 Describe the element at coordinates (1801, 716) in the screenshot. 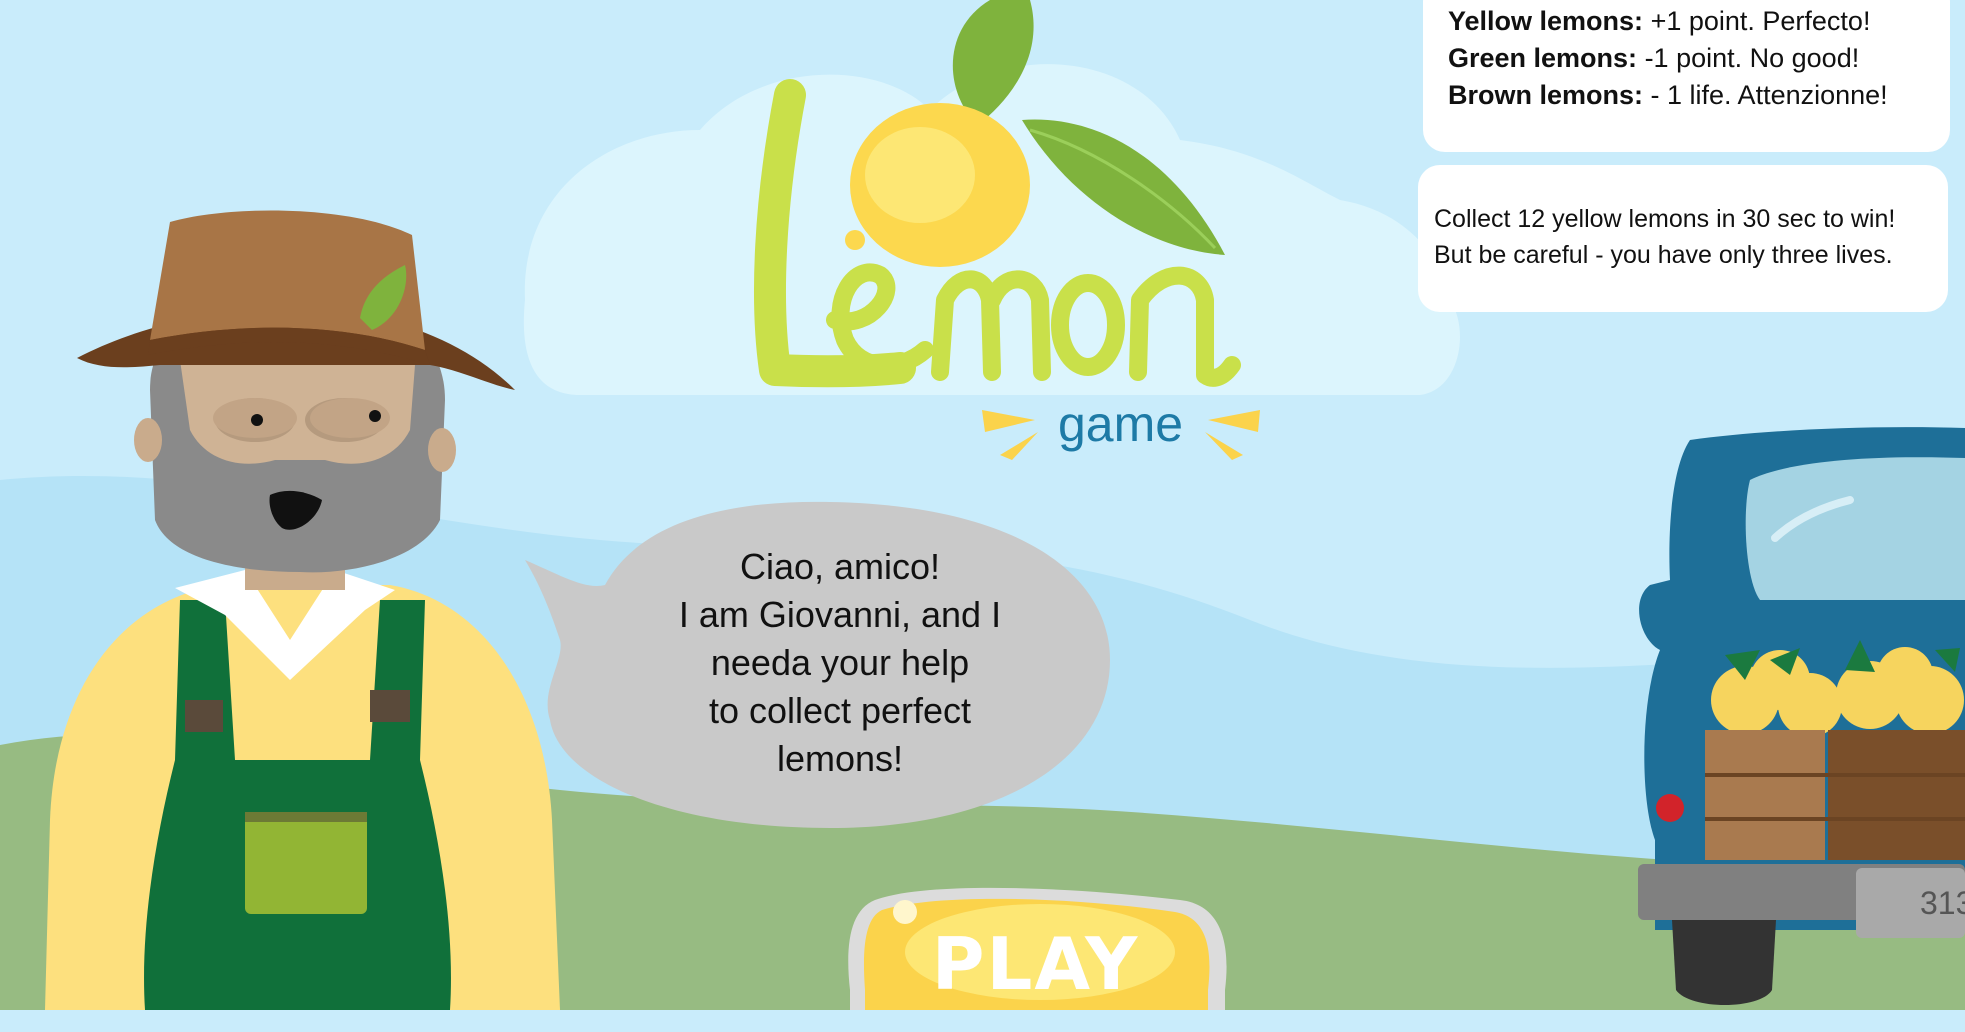

I see `truck` at that location.